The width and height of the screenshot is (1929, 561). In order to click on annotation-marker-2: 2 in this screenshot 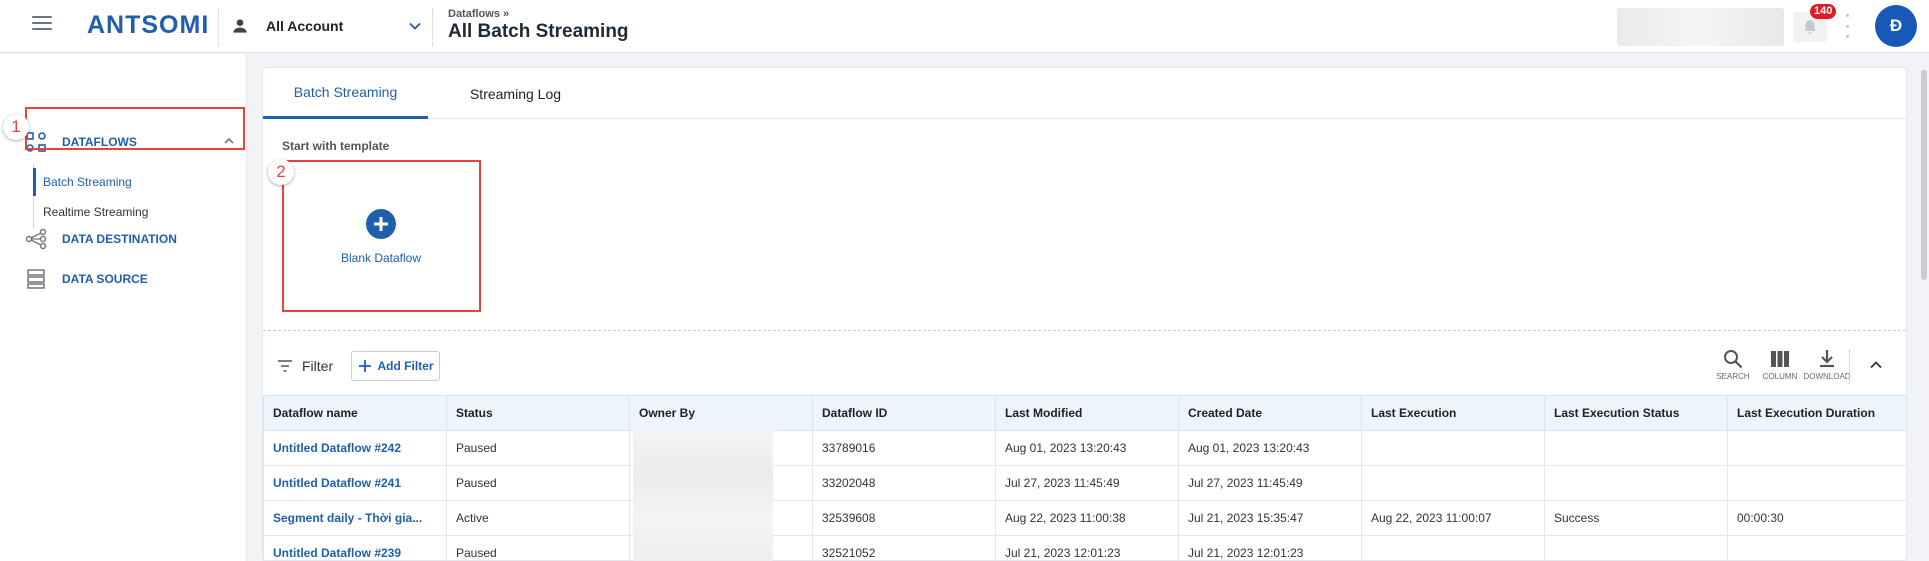, I will do `click(281, 172)`.